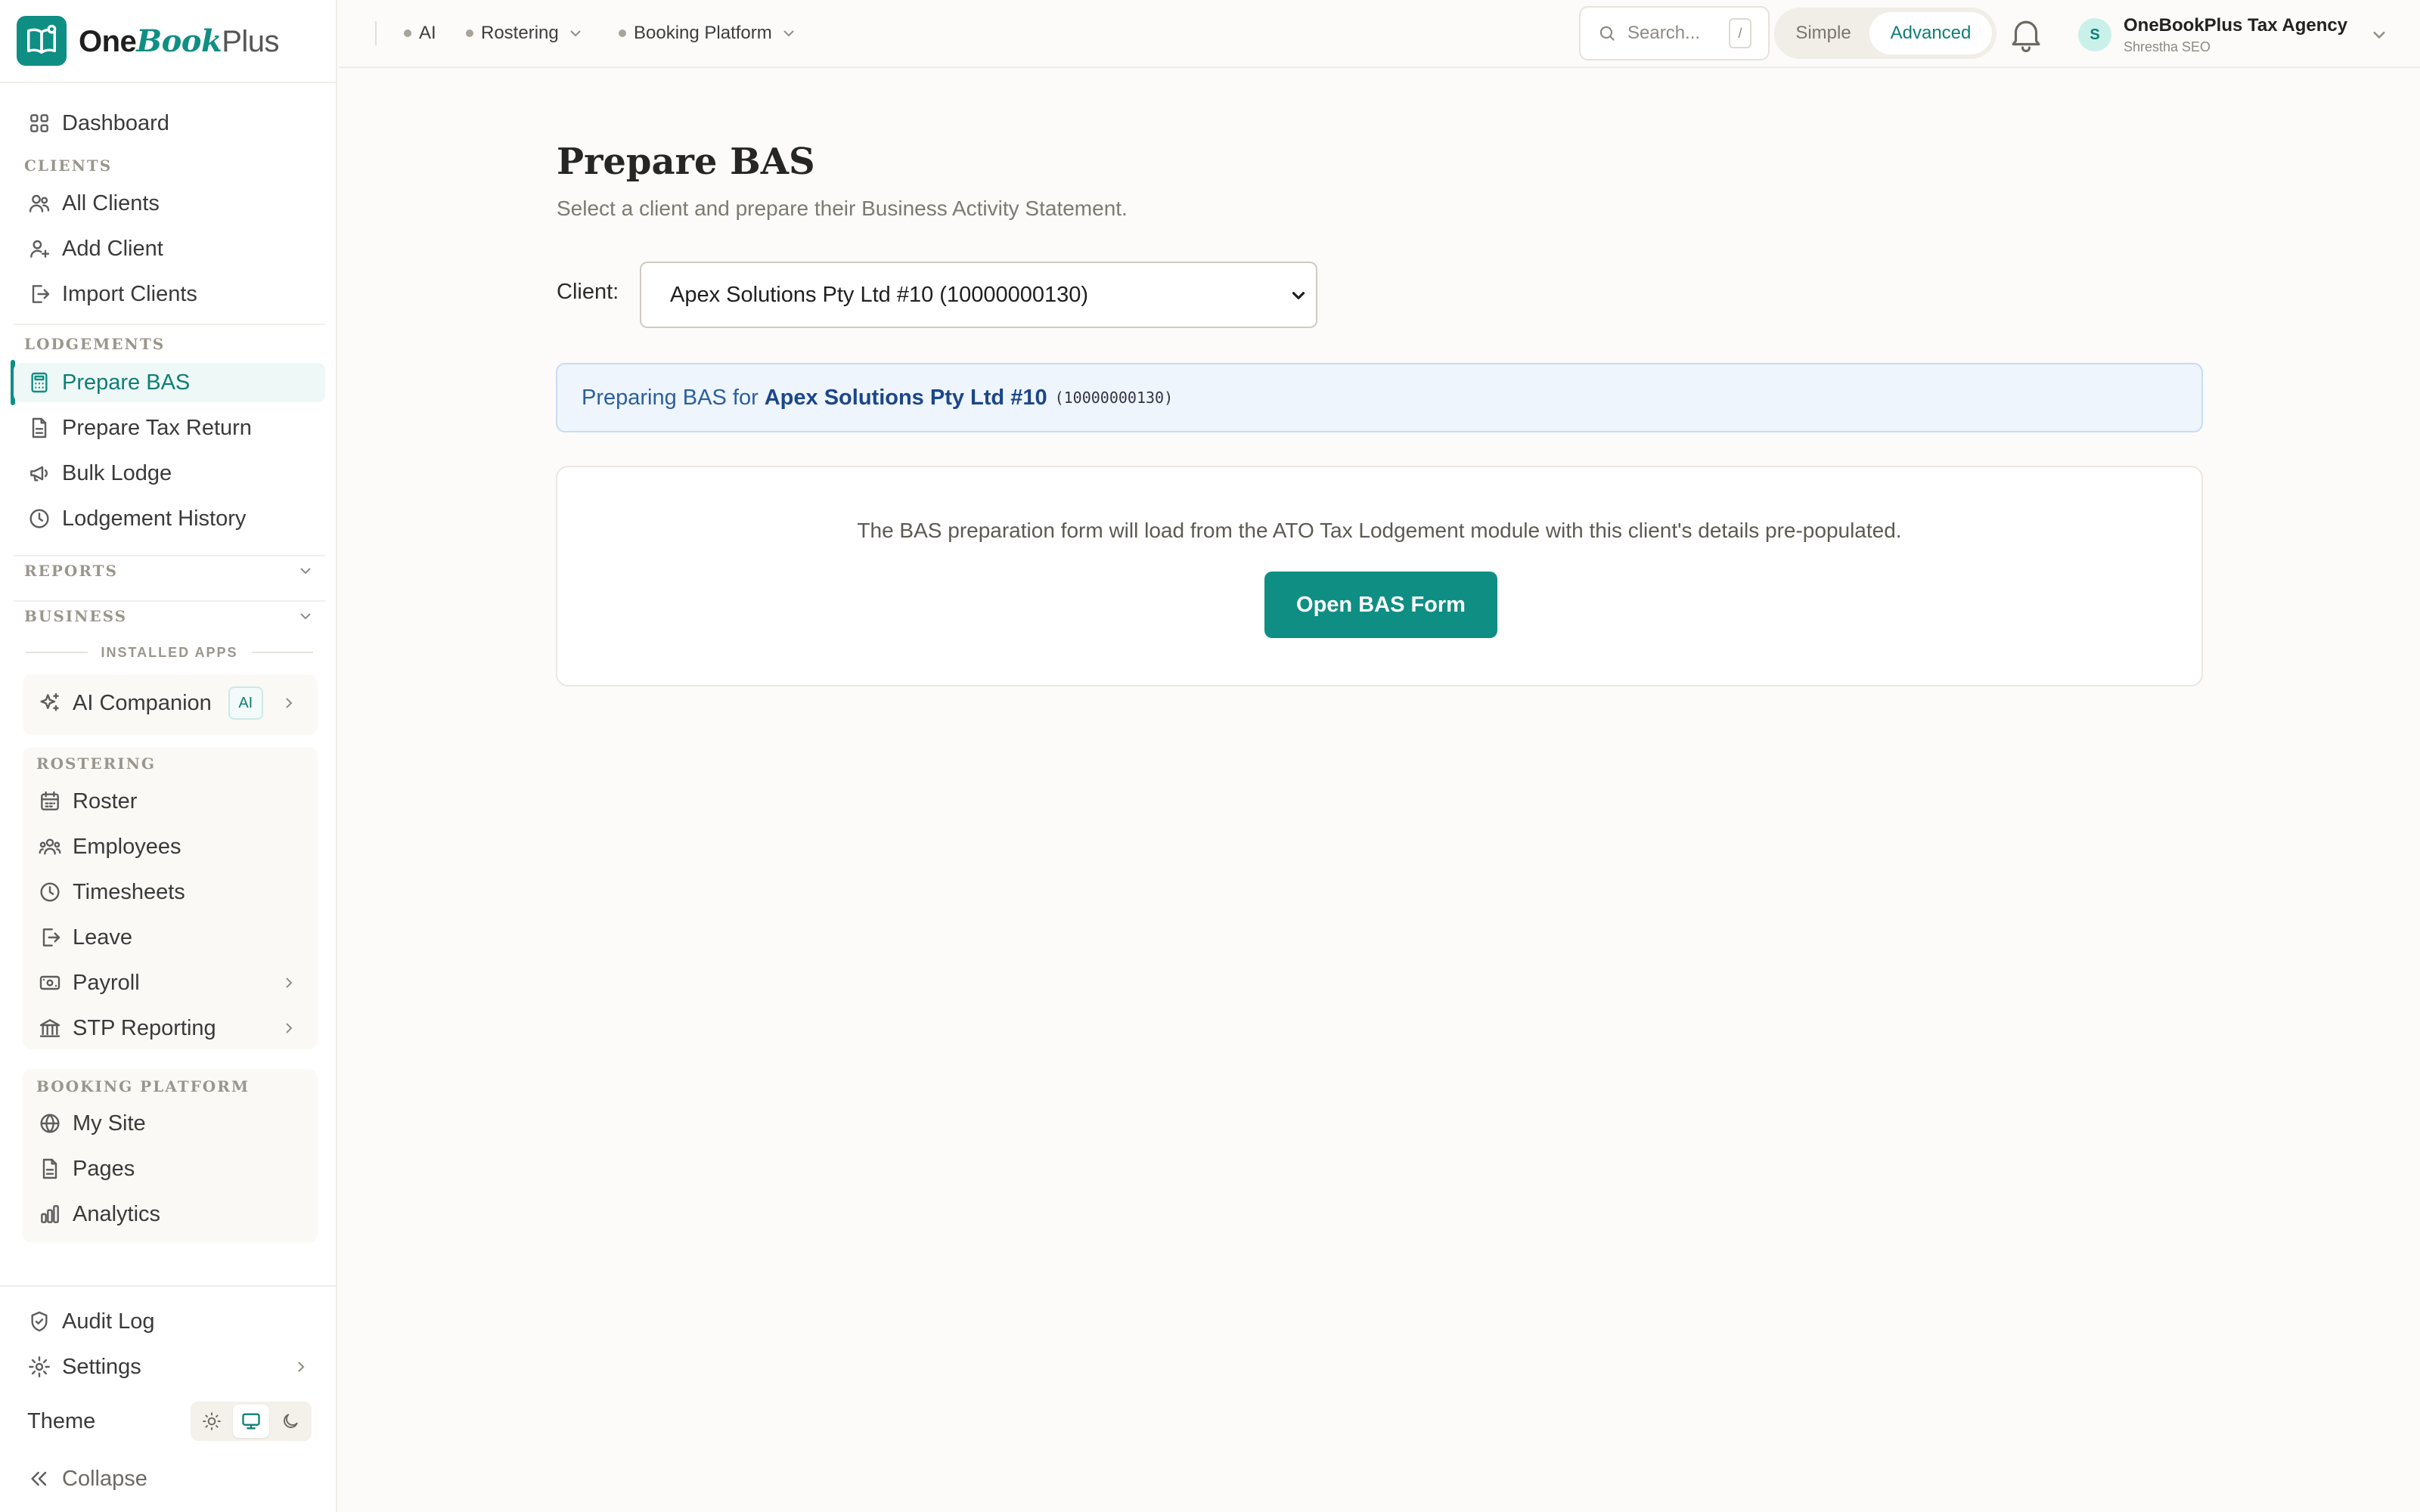  What do you see at coordinates (588, 292) in the screenshot?
I see `client-label: Client:` at bounding box center [588, 292].